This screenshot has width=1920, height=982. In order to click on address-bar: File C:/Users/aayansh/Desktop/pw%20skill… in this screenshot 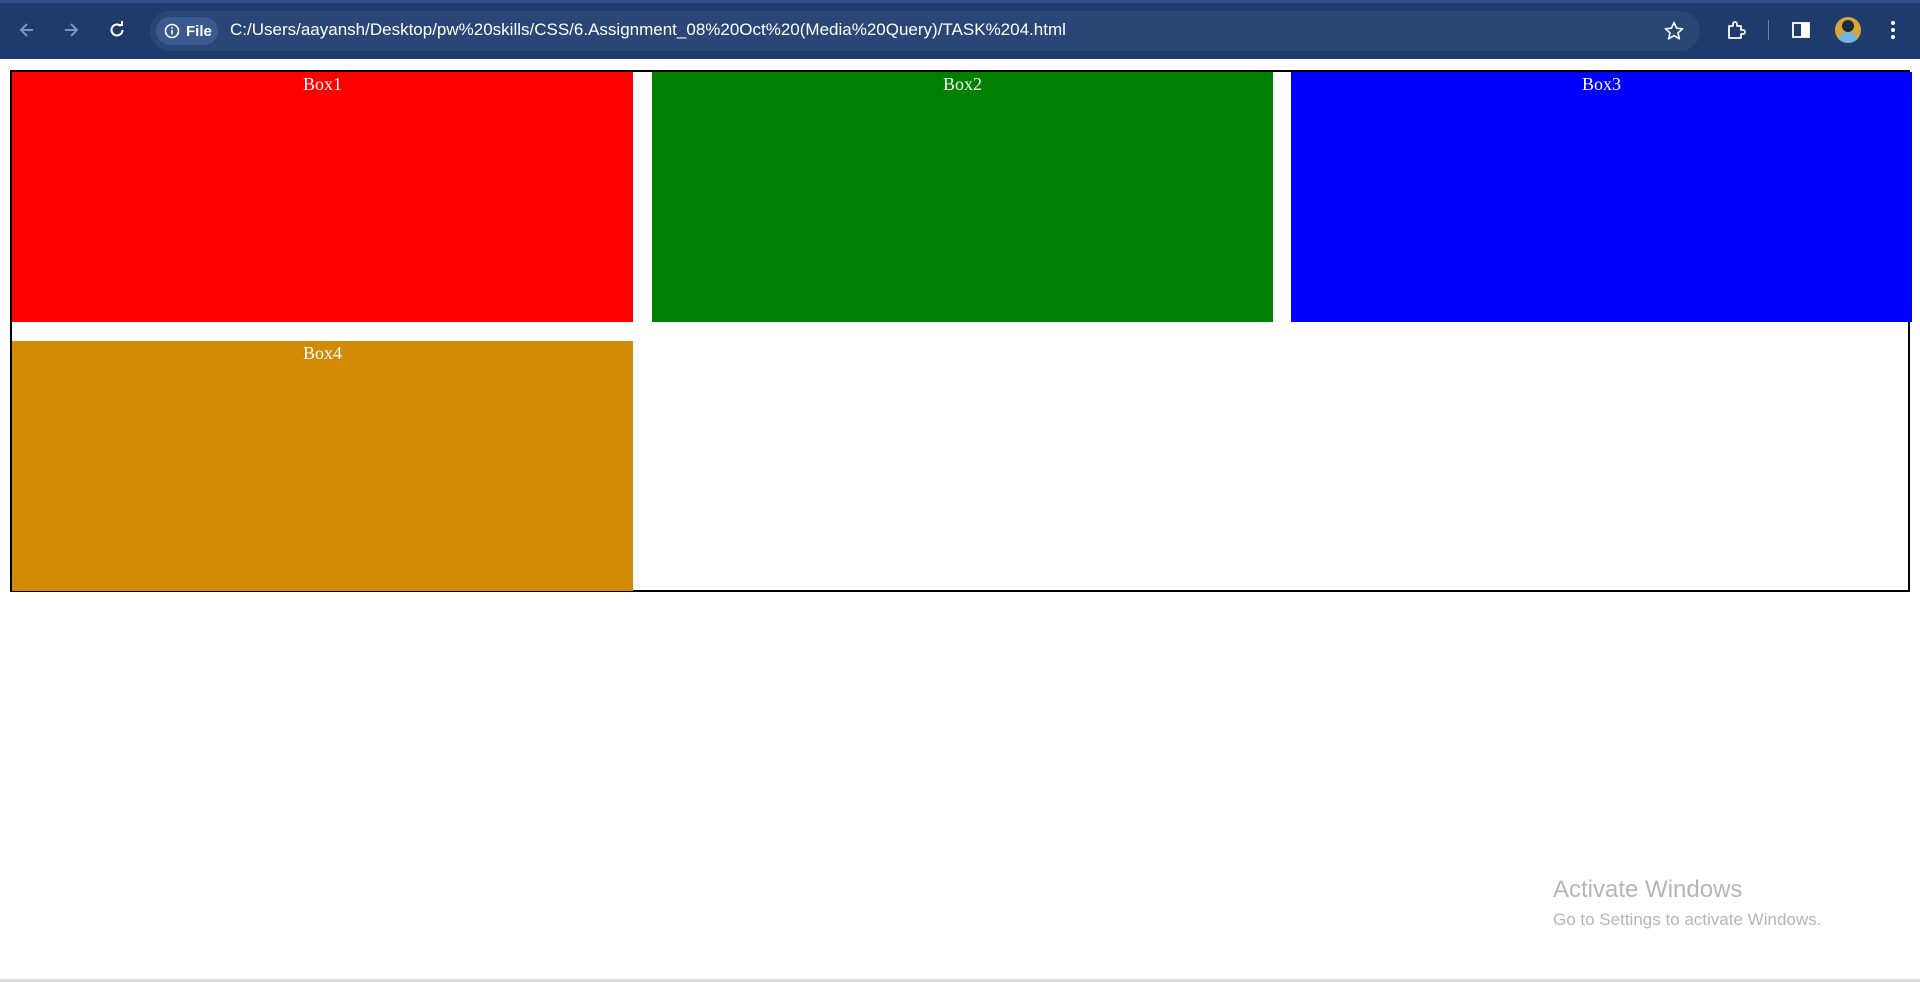, I will do `click(925, 31)`.